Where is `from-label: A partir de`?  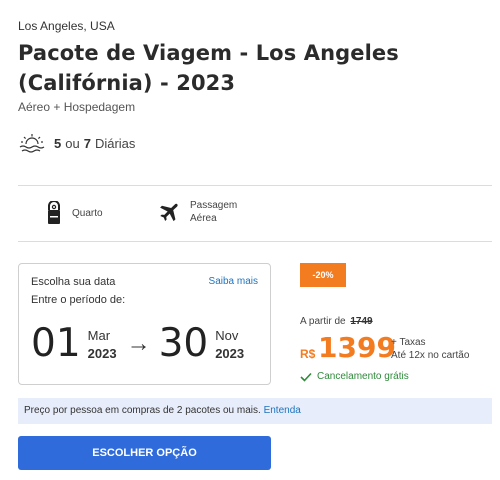
from-label: A partir de is located at coordinates (323, 321).